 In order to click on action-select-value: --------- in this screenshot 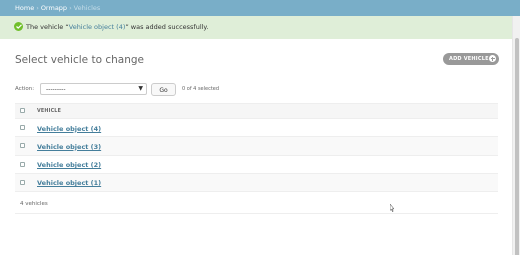, I will do `click(56, 89)`.